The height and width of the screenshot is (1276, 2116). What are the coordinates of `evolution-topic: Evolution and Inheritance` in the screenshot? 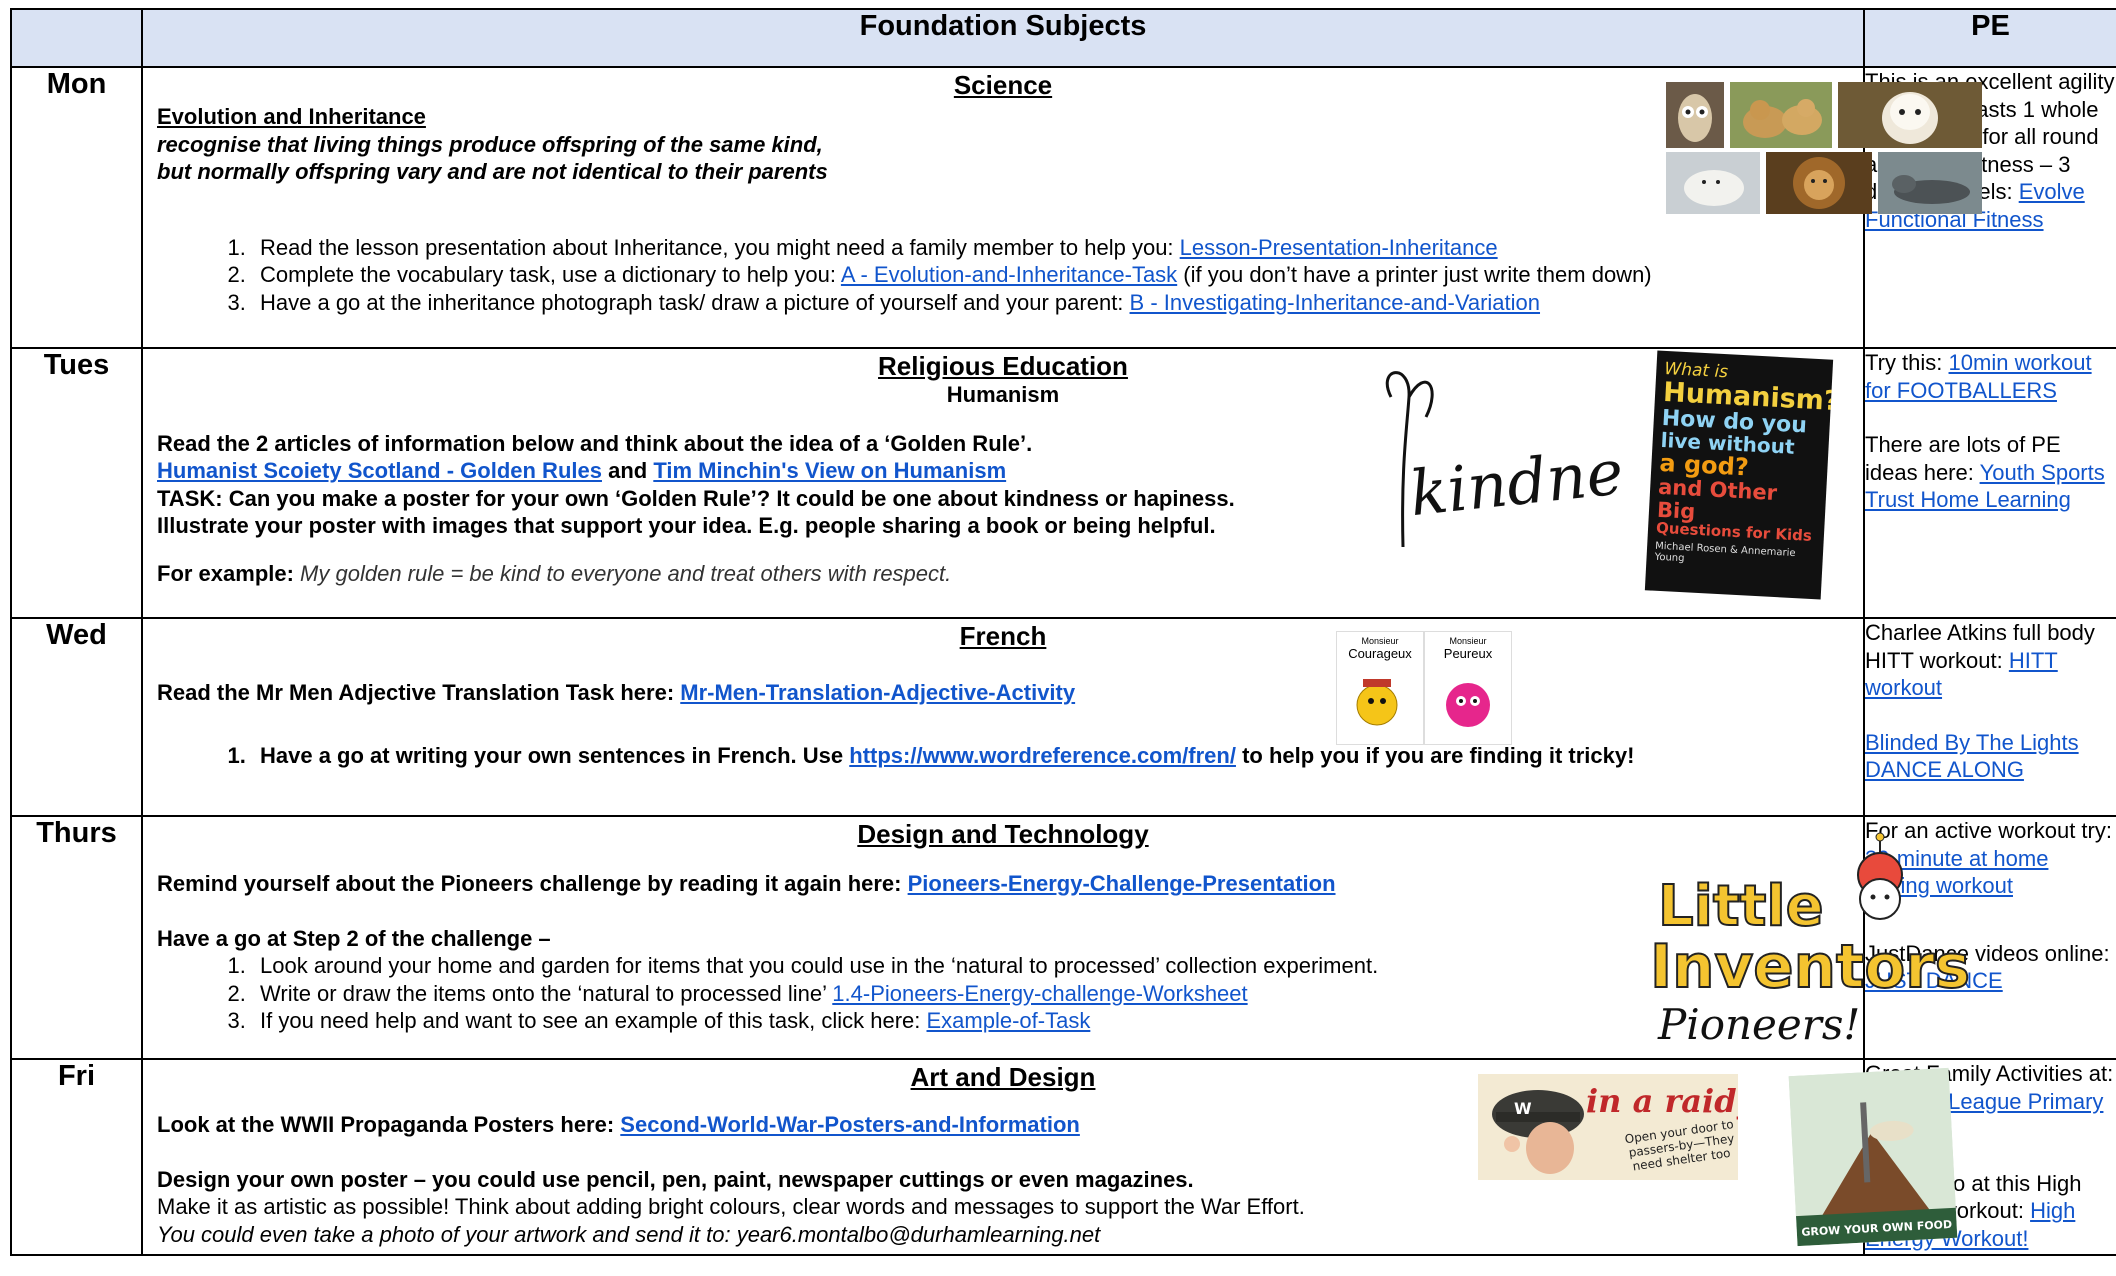 It's located at (291, 116).